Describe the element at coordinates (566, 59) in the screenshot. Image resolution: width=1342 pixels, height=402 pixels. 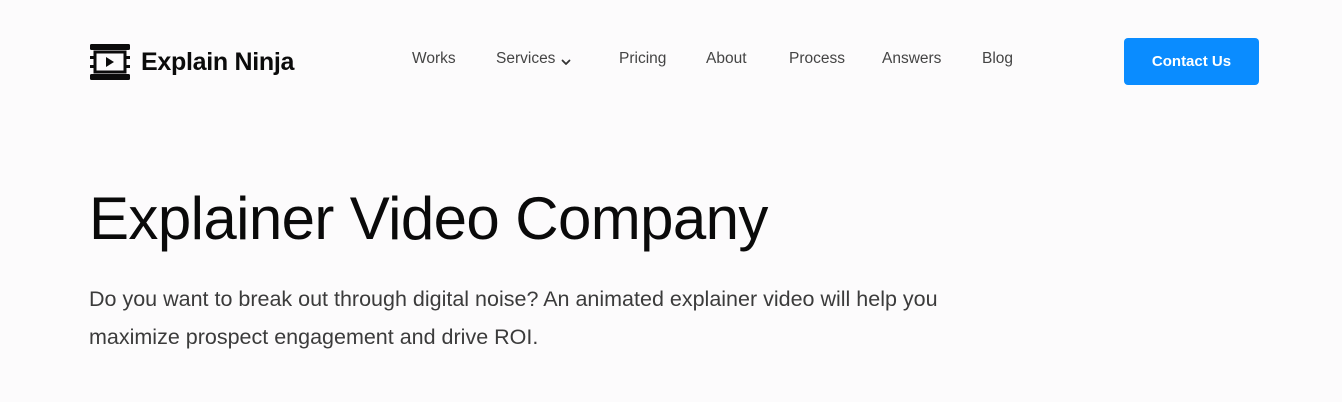
I see `chevron-down-icon` at that location.